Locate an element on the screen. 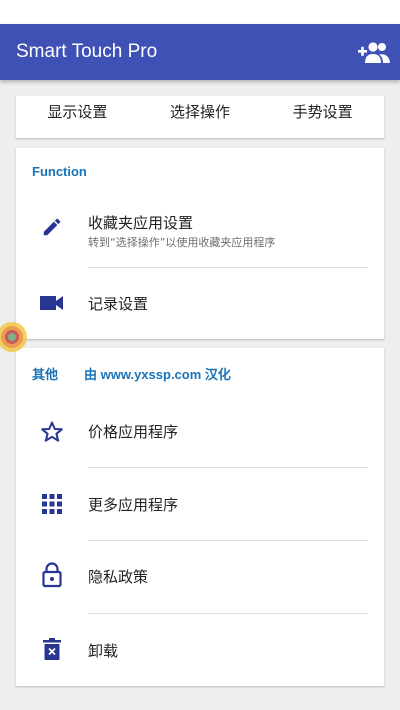 This screenshot has height=710, width=400. favorites-settings-subtitle: 转到“选择操作”以使用收藏夹应用程序 is located at coordinates (182, 242).